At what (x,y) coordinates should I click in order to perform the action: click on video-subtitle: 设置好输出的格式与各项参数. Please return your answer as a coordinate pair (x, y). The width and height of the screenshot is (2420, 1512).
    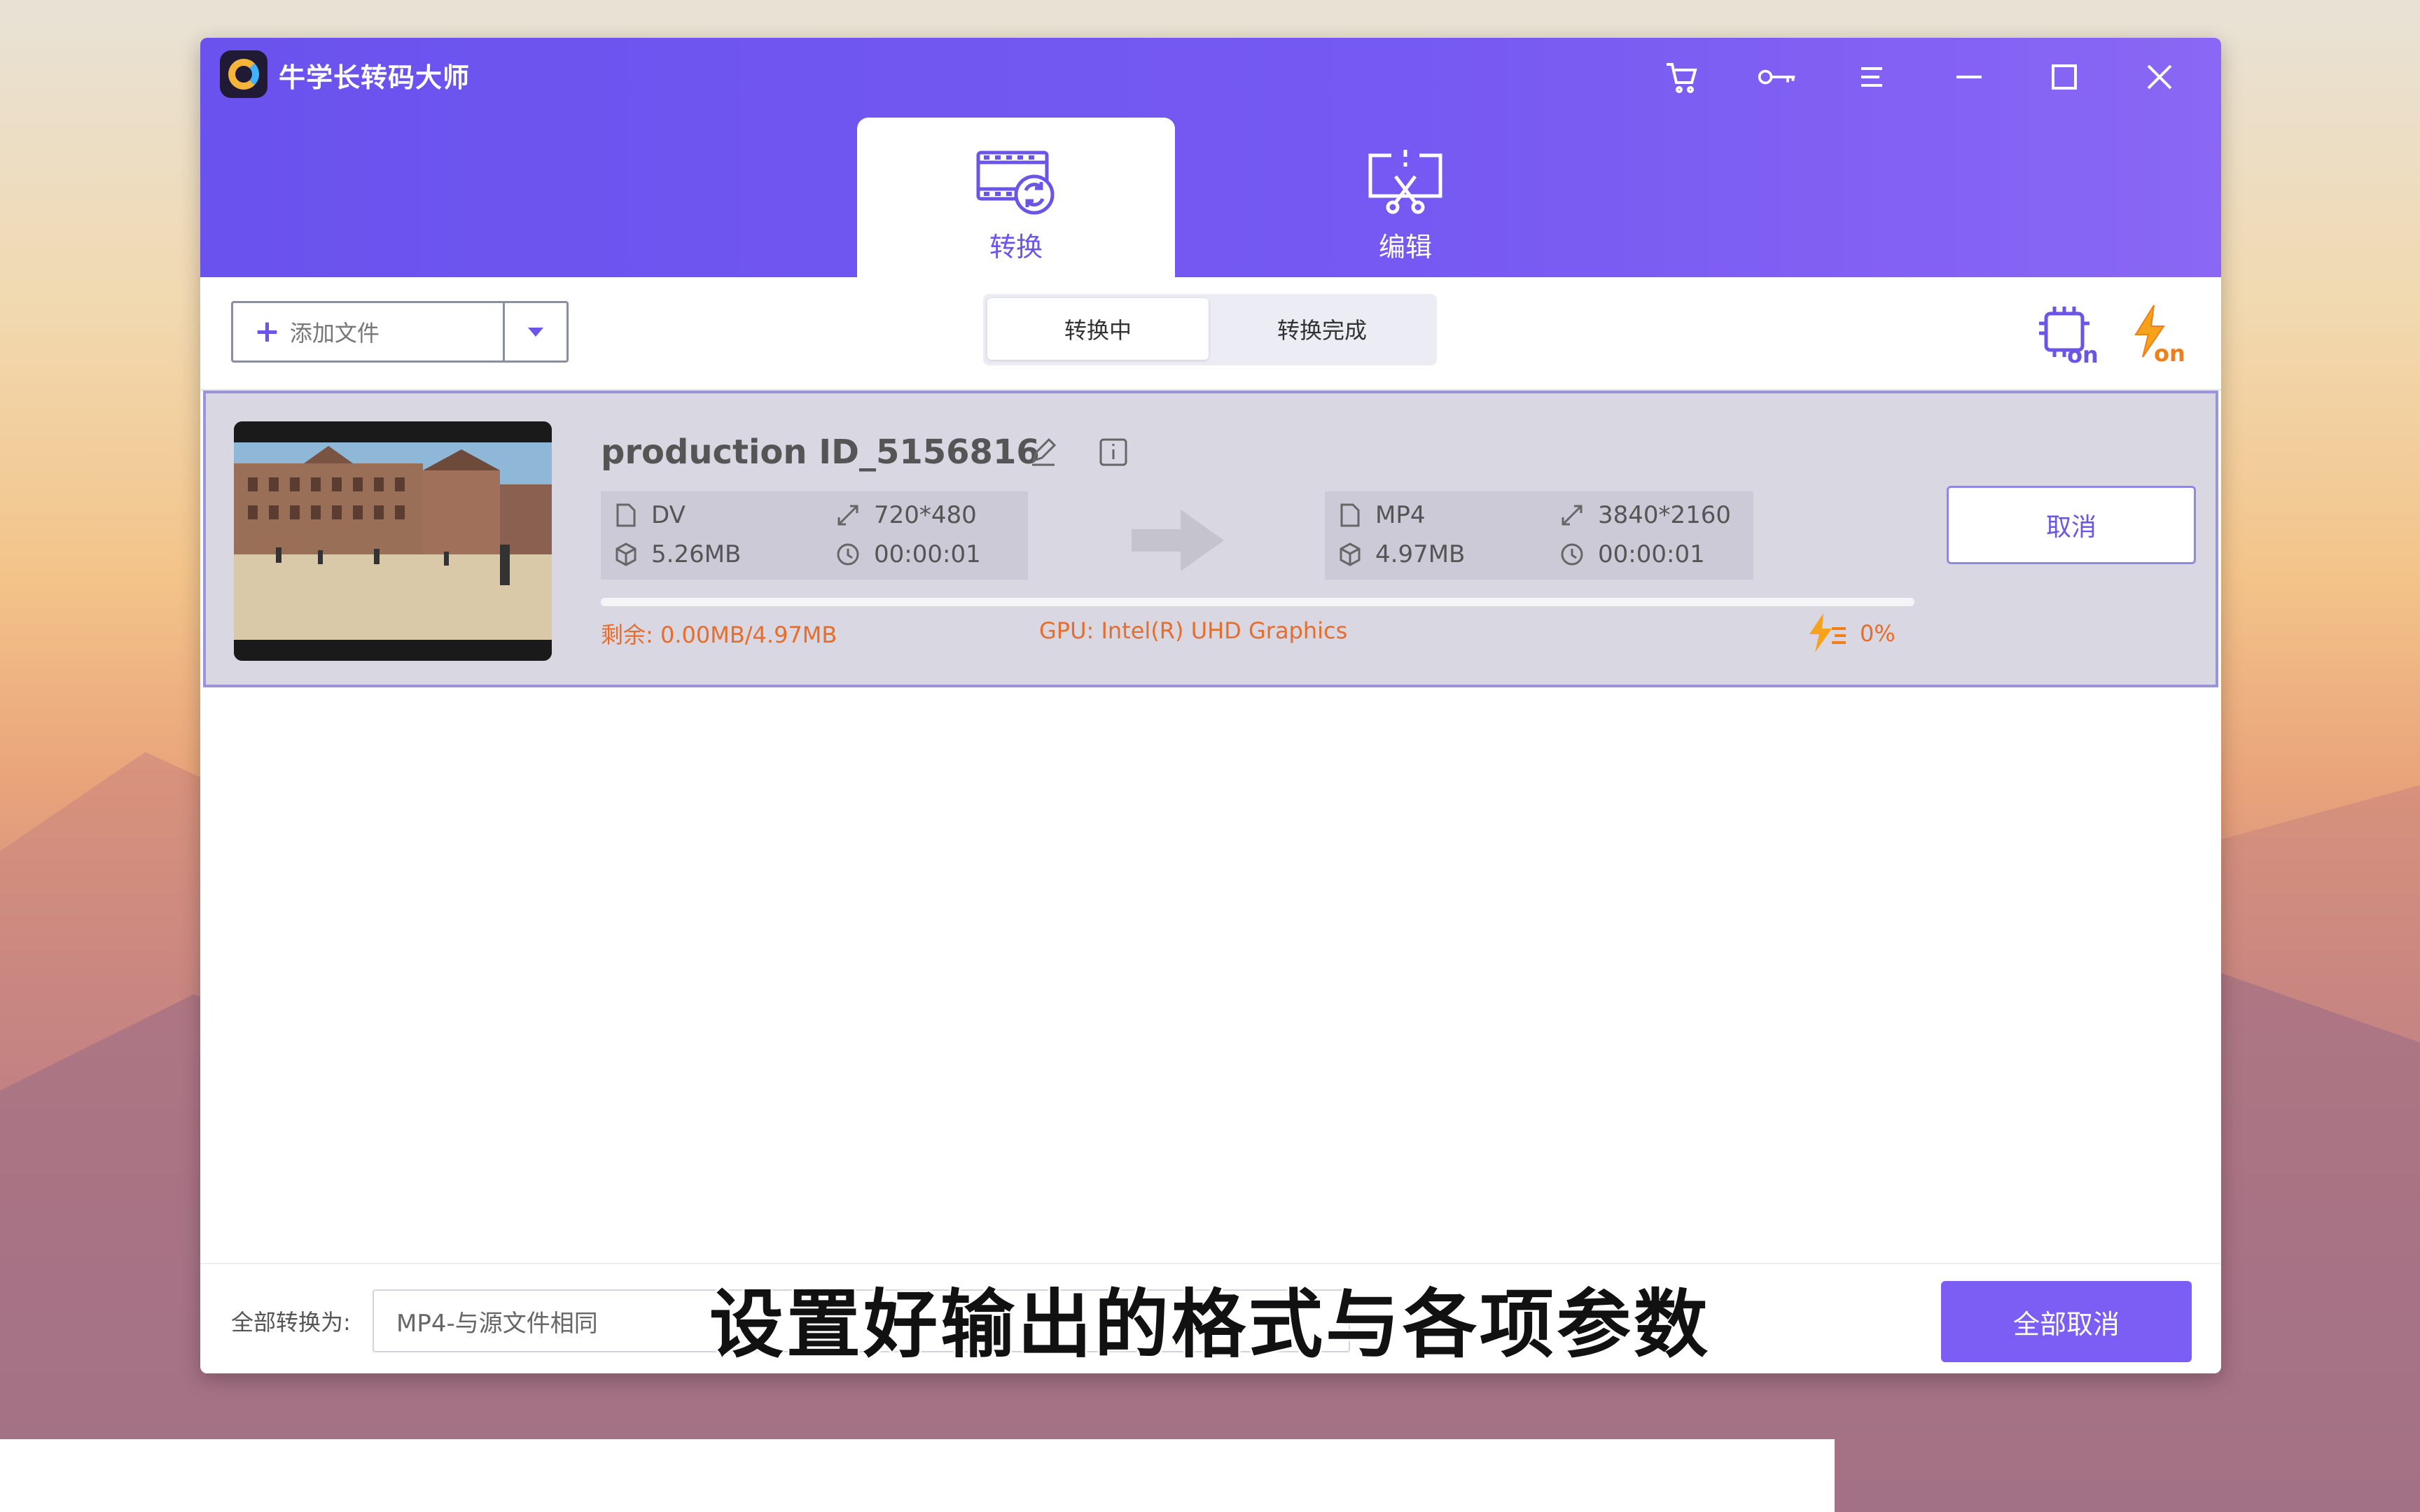
    Looking at the image, I should click on (1210, 1325).